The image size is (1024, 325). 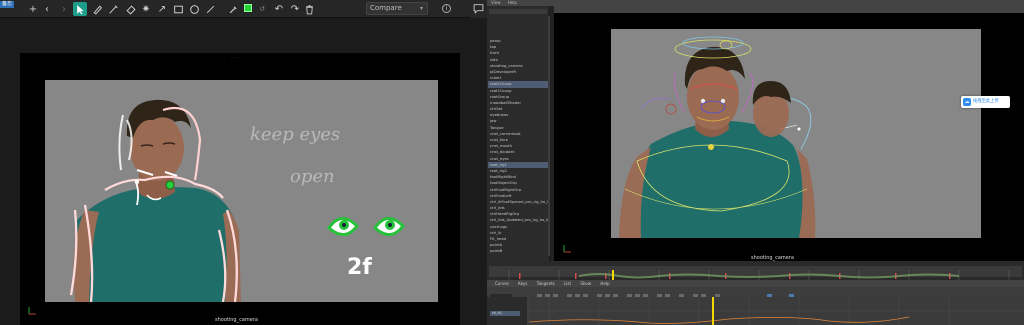 What do you see at coordinates (248, 8) in the screenshot?
I see `color-swatch` at bounding box center [248, 8].